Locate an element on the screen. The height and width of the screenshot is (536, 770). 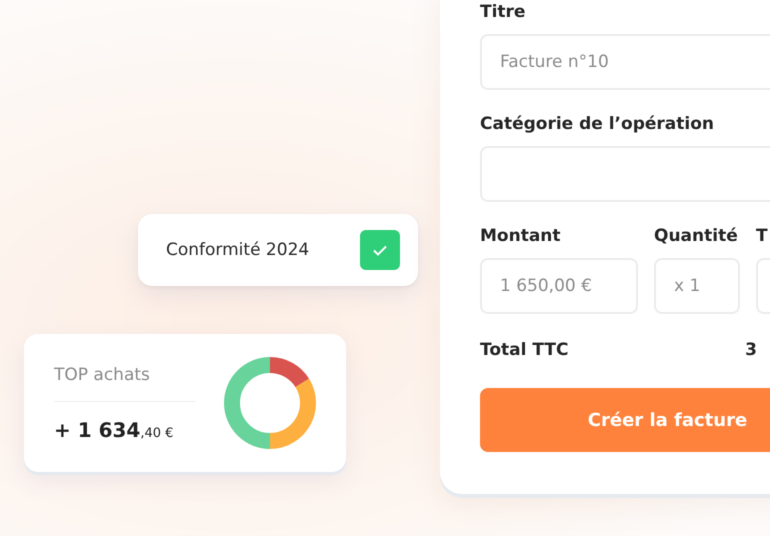
purchases-amount: + 1 634,40 € is located at coordinates (114, 429).